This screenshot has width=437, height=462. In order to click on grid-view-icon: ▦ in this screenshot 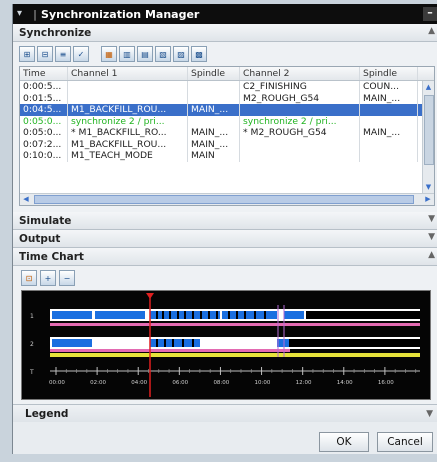, I will do `click(109, 54)`.